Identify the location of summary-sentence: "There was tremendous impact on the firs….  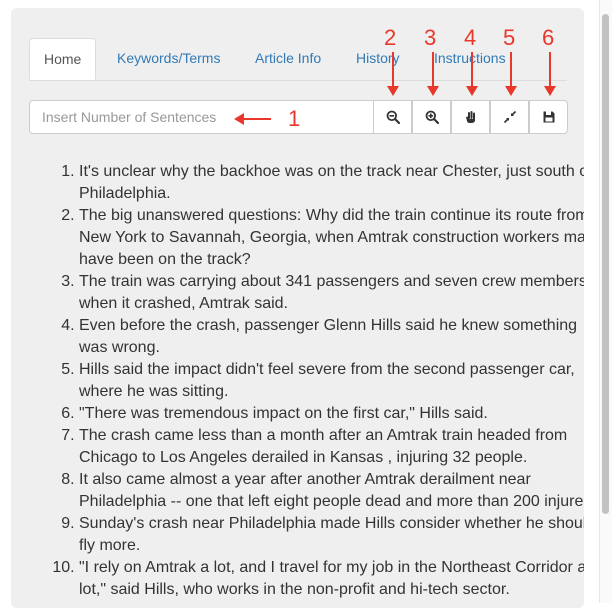
(331, 414).